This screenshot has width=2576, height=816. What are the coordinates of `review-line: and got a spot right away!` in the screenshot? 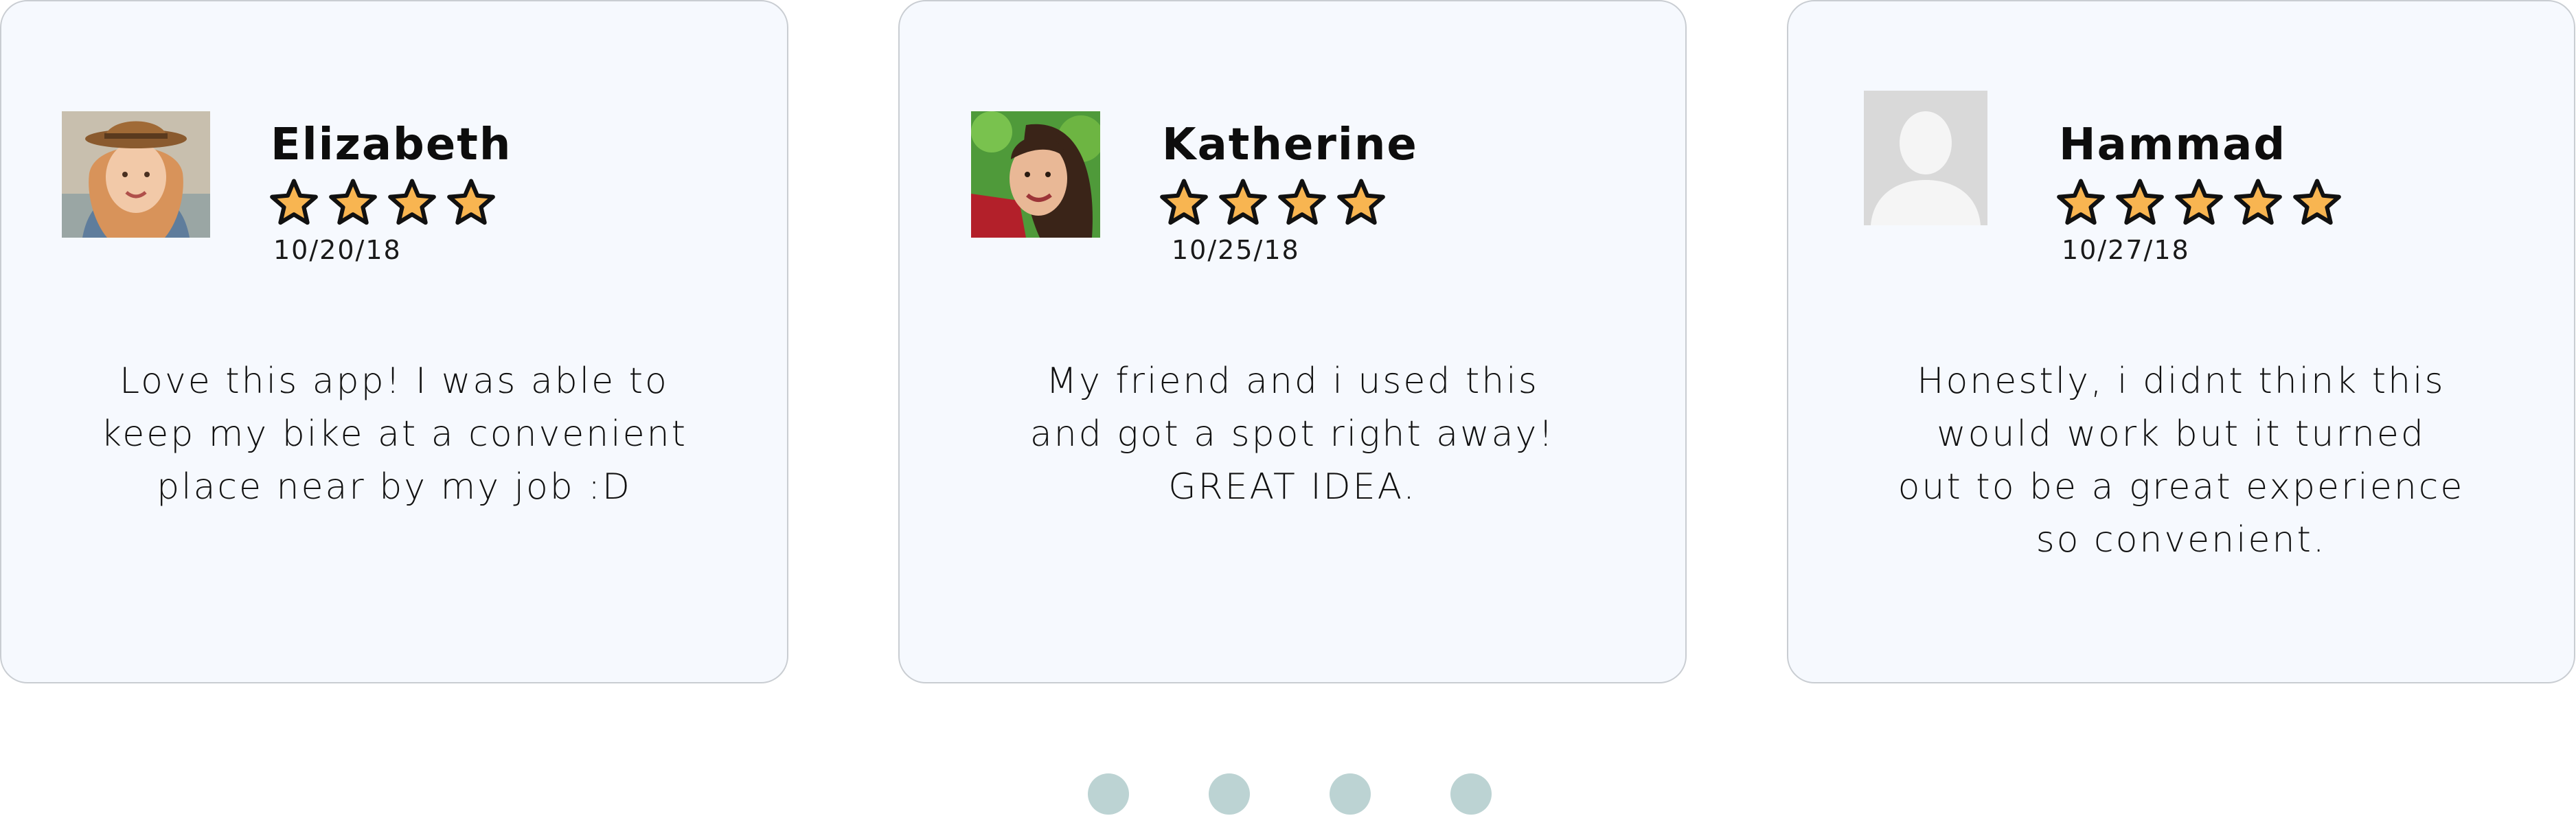 It's located at (1292, 434).